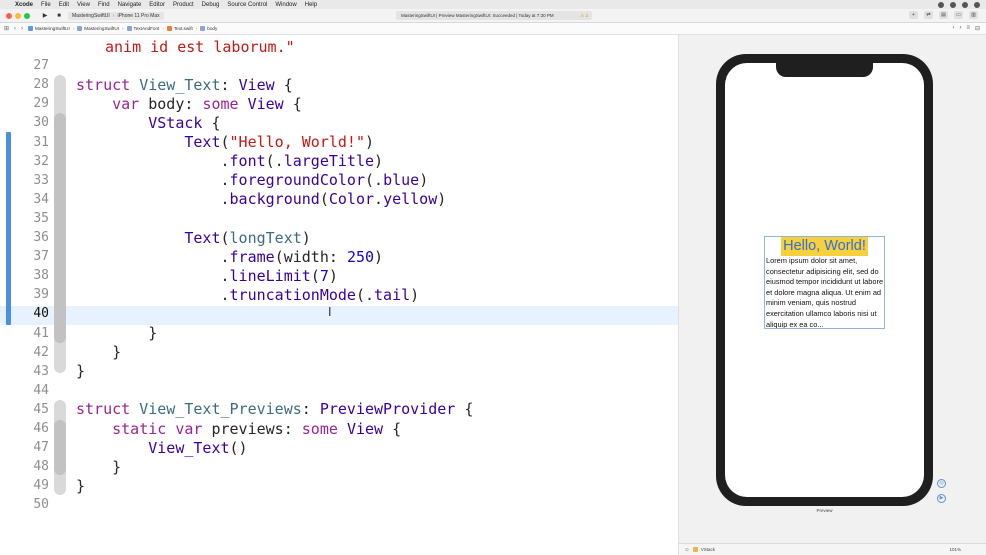 The height and width of the screenshot is (555, 986). I want to click on code-line: 37 .frame(width: 250), so click(339, 256).